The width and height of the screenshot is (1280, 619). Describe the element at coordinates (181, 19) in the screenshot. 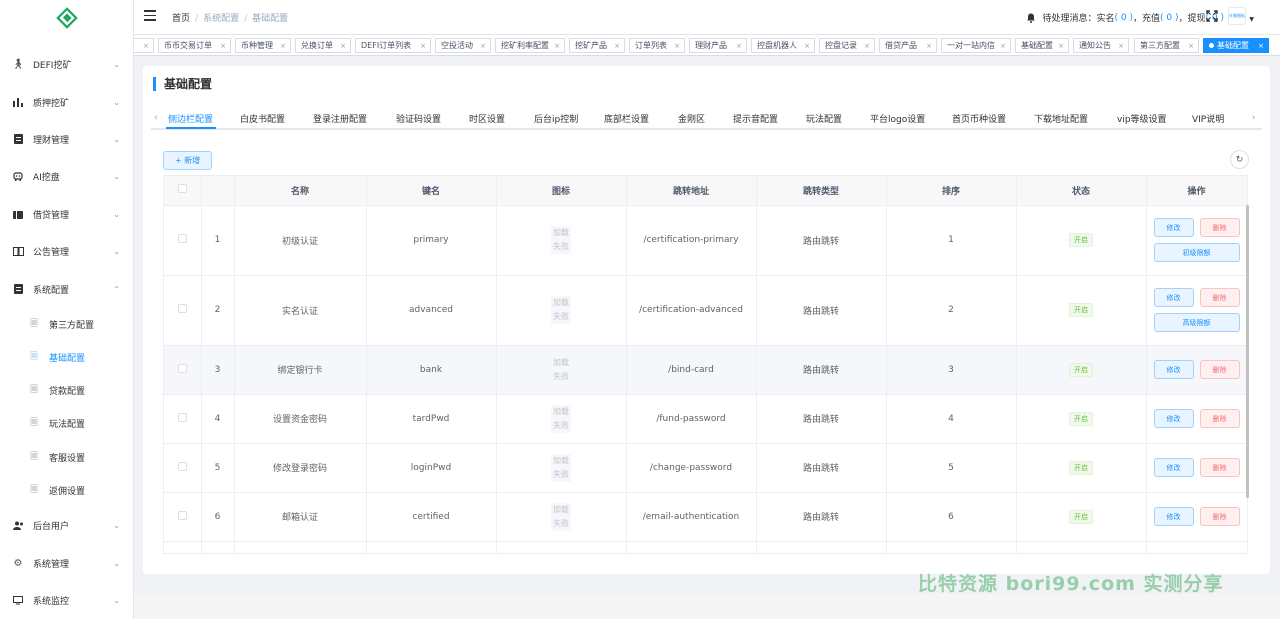

I see `breadcrumb-home: 首页` at that location.